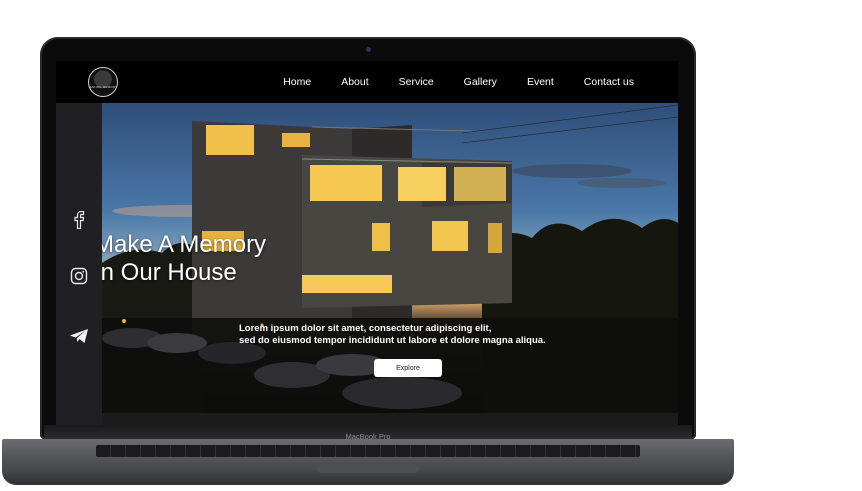  I want to click on laptop-base, so click(368, 462).